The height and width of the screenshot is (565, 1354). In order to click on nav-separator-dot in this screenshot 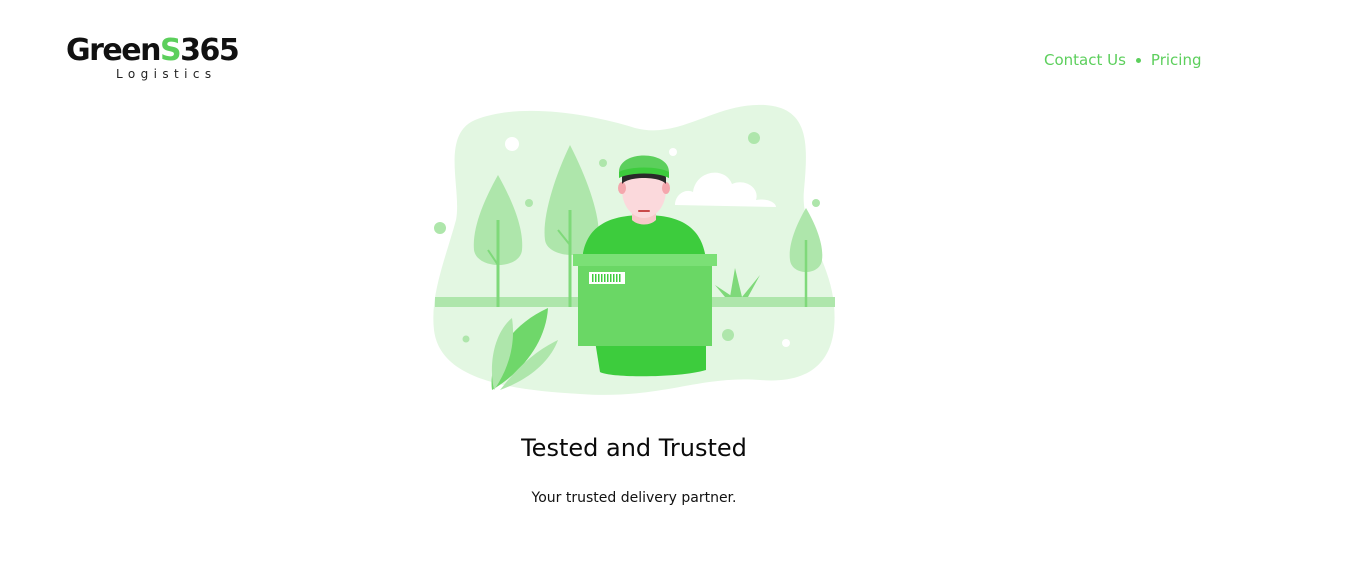, I will do `click(1138, 60)`.